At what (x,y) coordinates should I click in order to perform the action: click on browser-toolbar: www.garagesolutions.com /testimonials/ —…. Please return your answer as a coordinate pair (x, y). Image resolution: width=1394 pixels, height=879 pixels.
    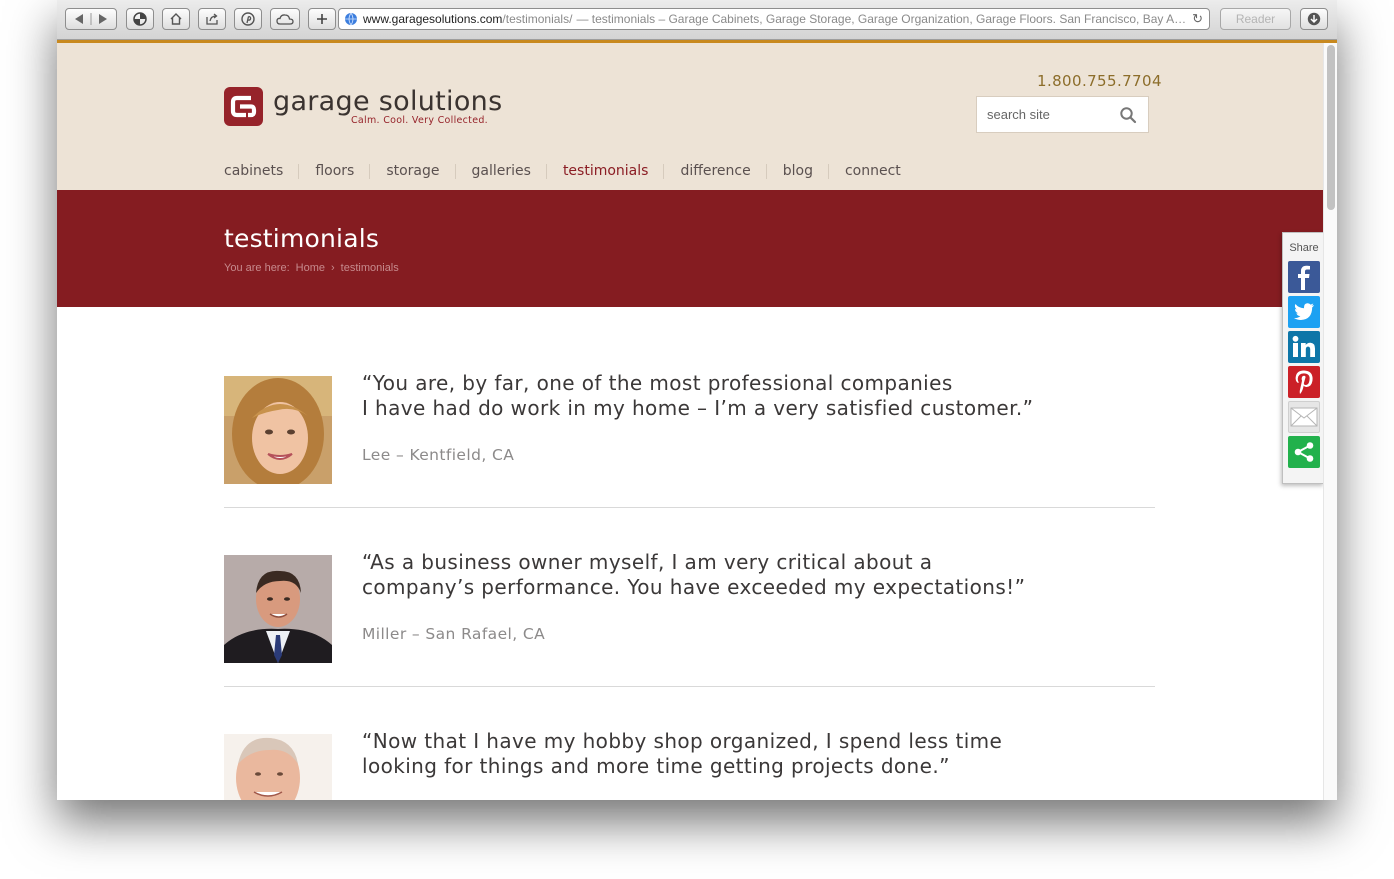
    Looking at the image, I should click on (697, 20).